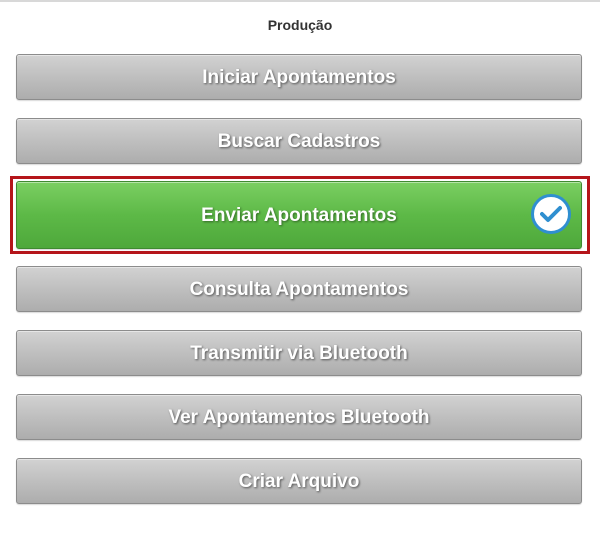 The image size is (600, 545). What do you see at coordinates (300, 1) in the screenshot?
I see `top-divider` at bounding box center [300, 1].